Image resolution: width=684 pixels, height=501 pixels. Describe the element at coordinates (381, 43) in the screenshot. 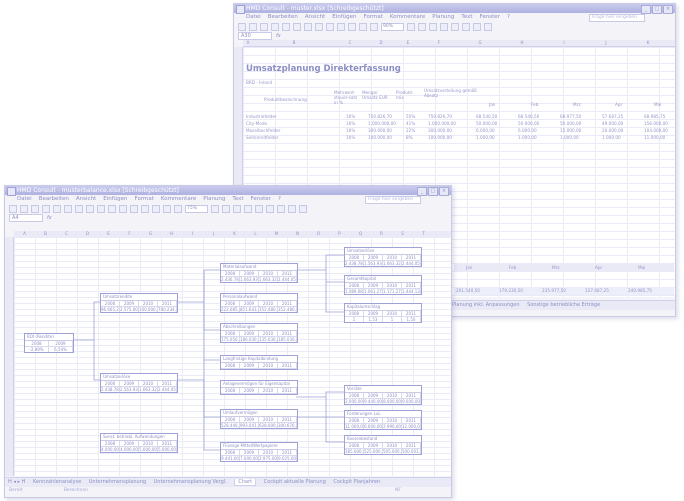

I see `col-d: D` at that location.